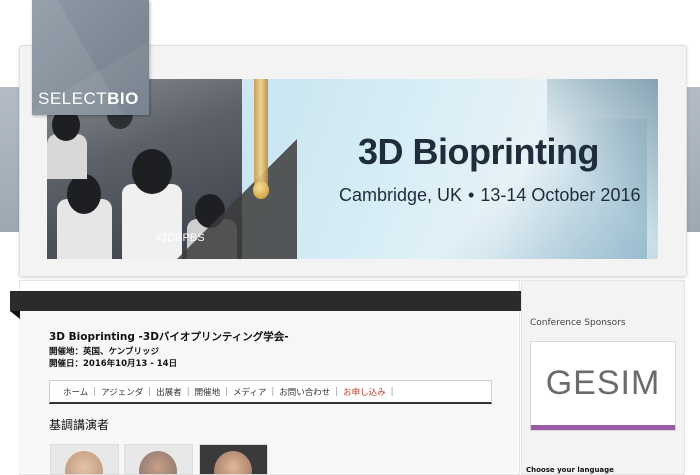 The height and width of the screenshot is (475, 700). I want to click on event-title: 3D Bioprinting -3Dバイオプリンティング学会-, so click(169, 337).